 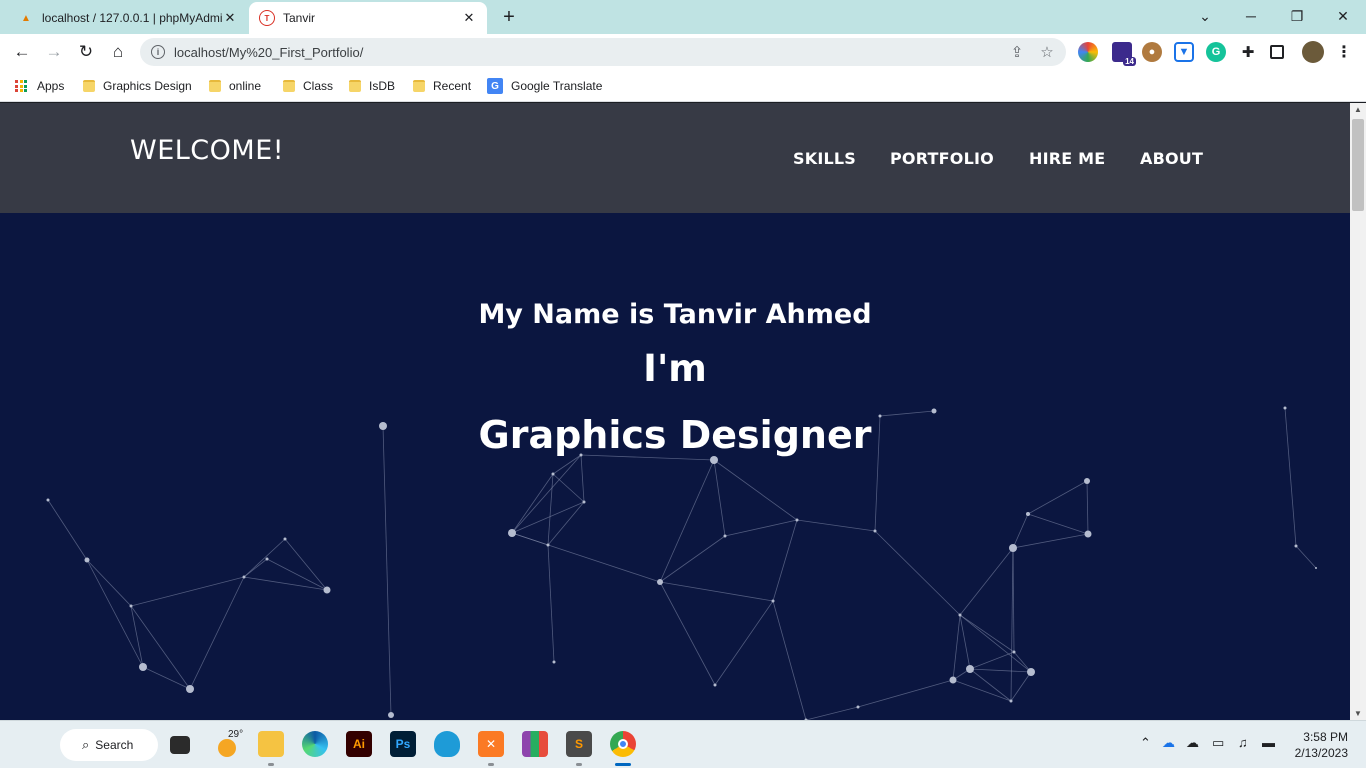 I want to click on illustrator-icon: Ai, so click(x=359, y=744).